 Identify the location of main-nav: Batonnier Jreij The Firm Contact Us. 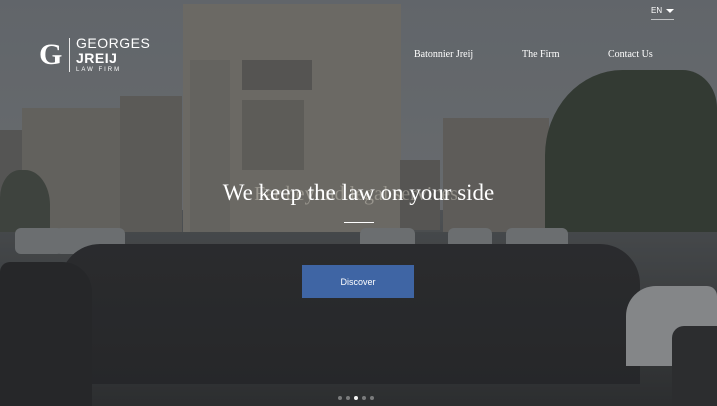
(358, 56).